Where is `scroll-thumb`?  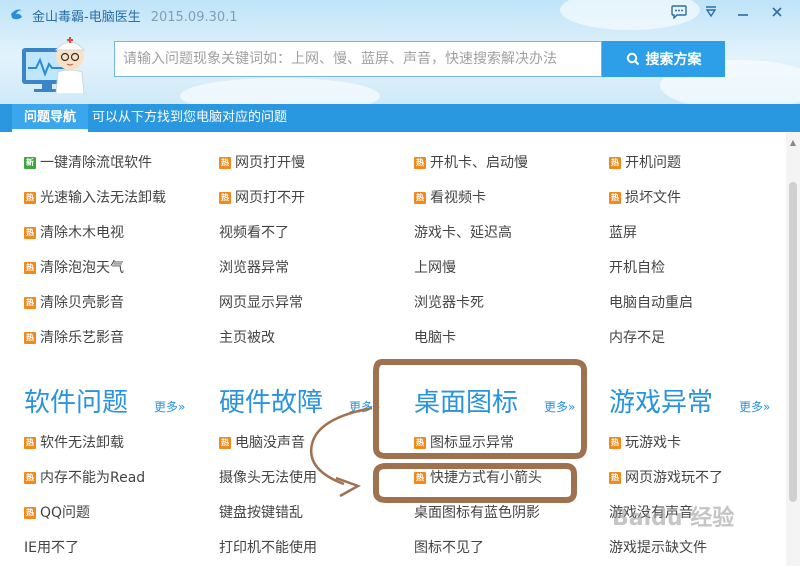
scroll-thumb is located at coordinates (793, 342).